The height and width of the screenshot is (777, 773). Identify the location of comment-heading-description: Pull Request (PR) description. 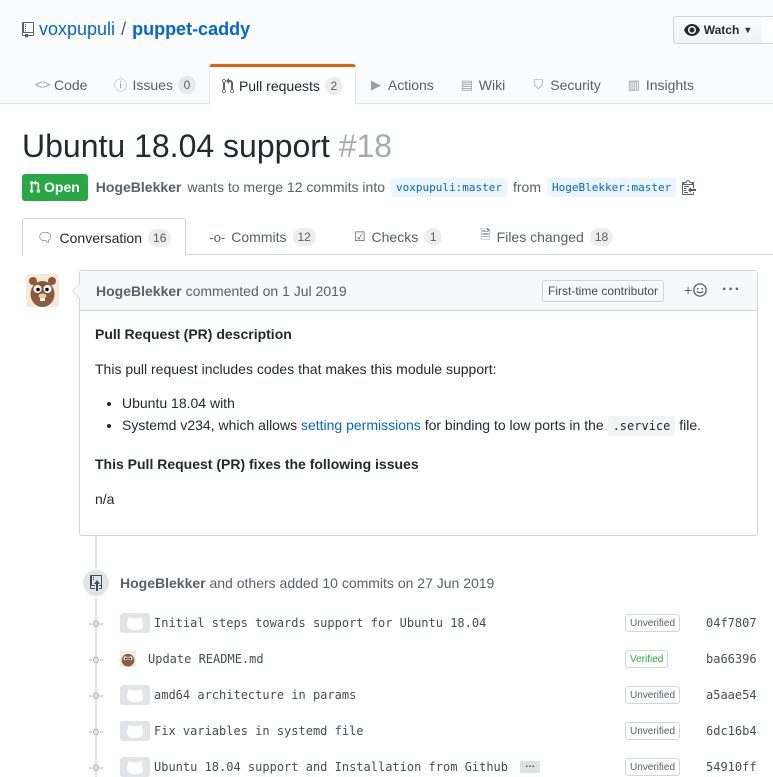
(193, 334).